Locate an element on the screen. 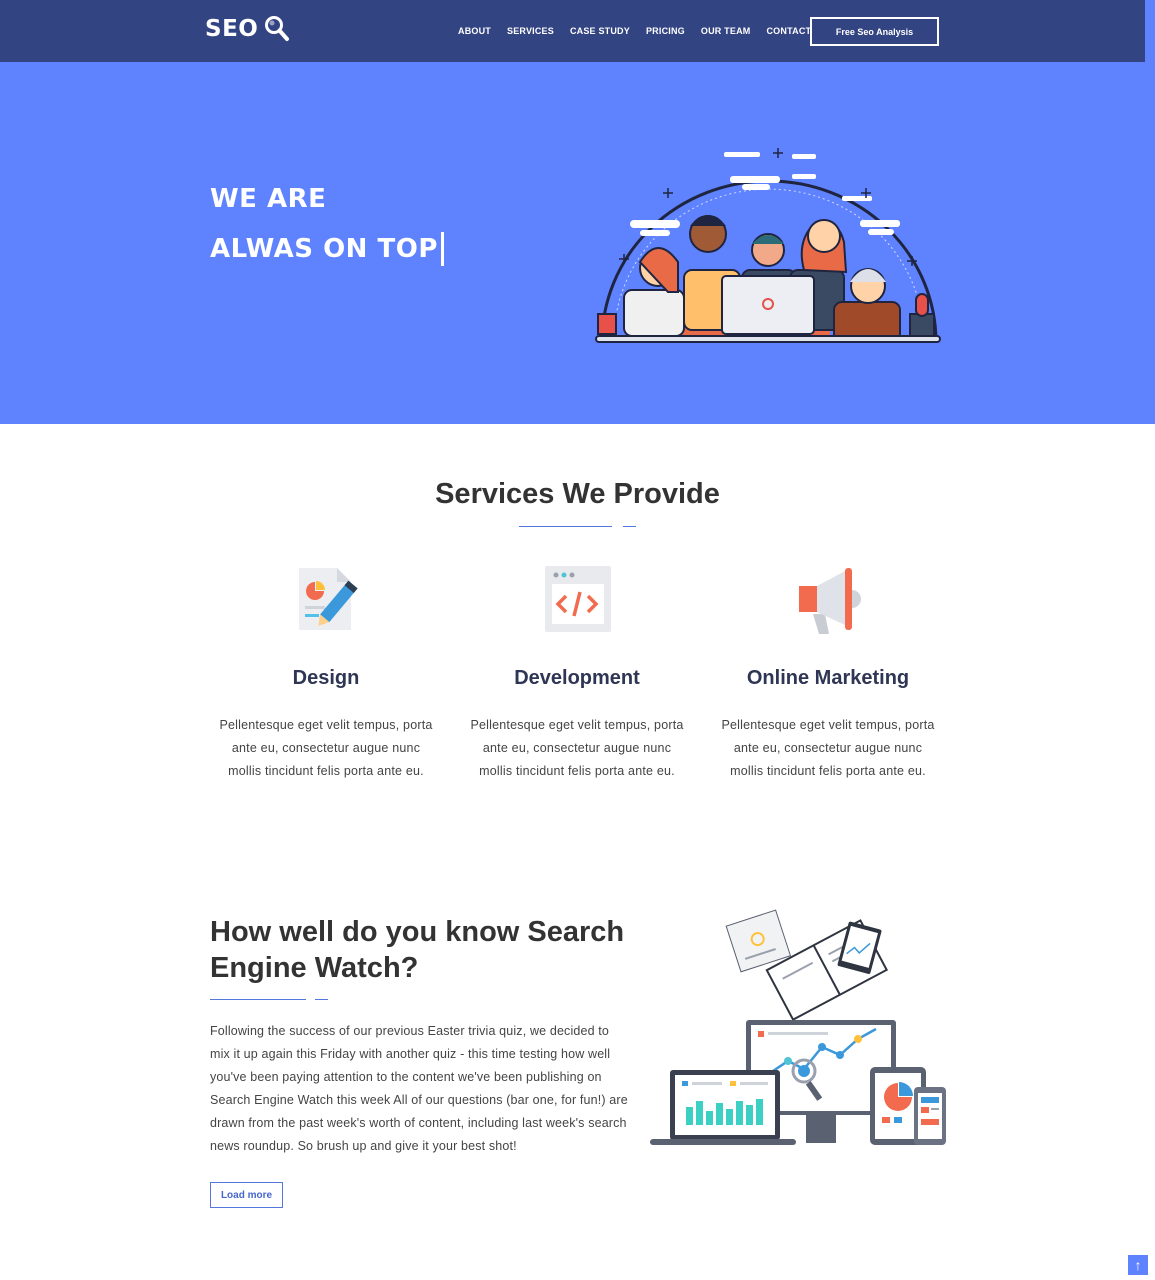 The width and height of the screenshot is (1155, 1280). nav-contact: CONTACT is located at coordinates (788, 31).